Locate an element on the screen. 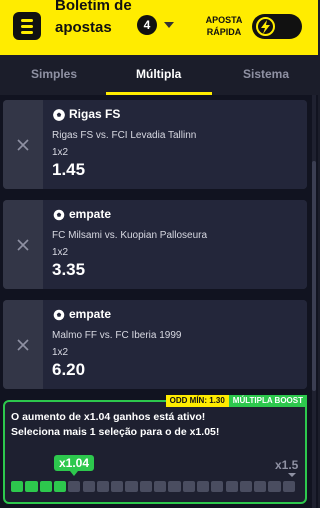 The width and height of the screenshot is (320, 508). lightning-icon is located at coordinates (265, 26).